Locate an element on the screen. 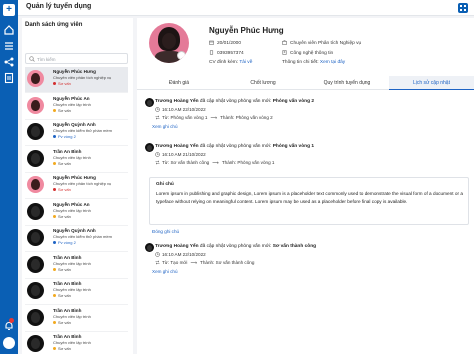 The height and width of the screenshot is (354, 474). history-time: 16:10 AM 21/10/2022 is located at coordinates (180, 155).